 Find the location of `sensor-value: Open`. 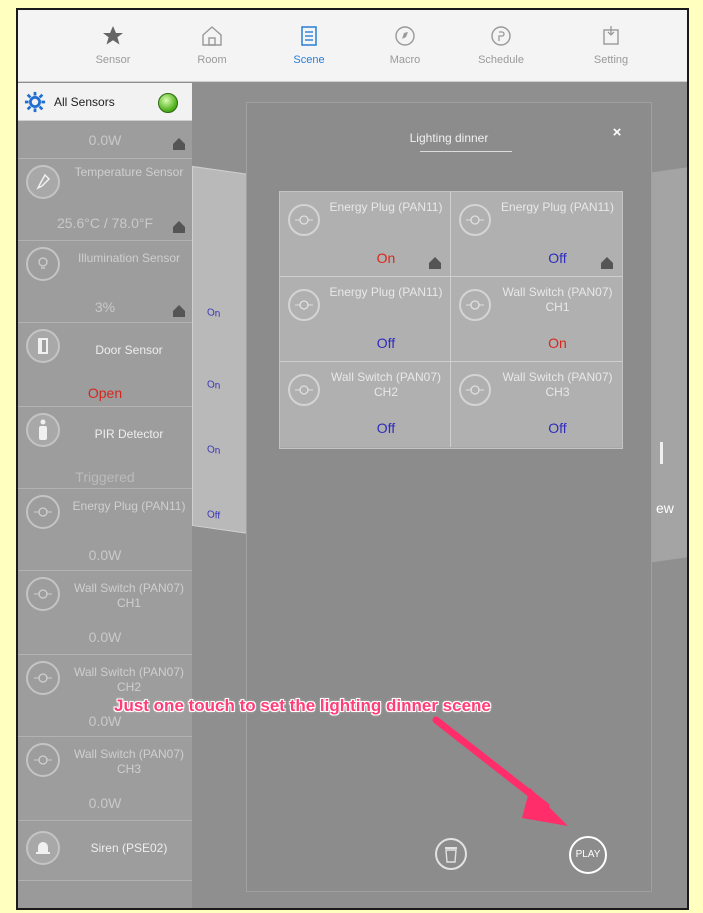

sensor-value: Open is located at coordinates (105, 393).